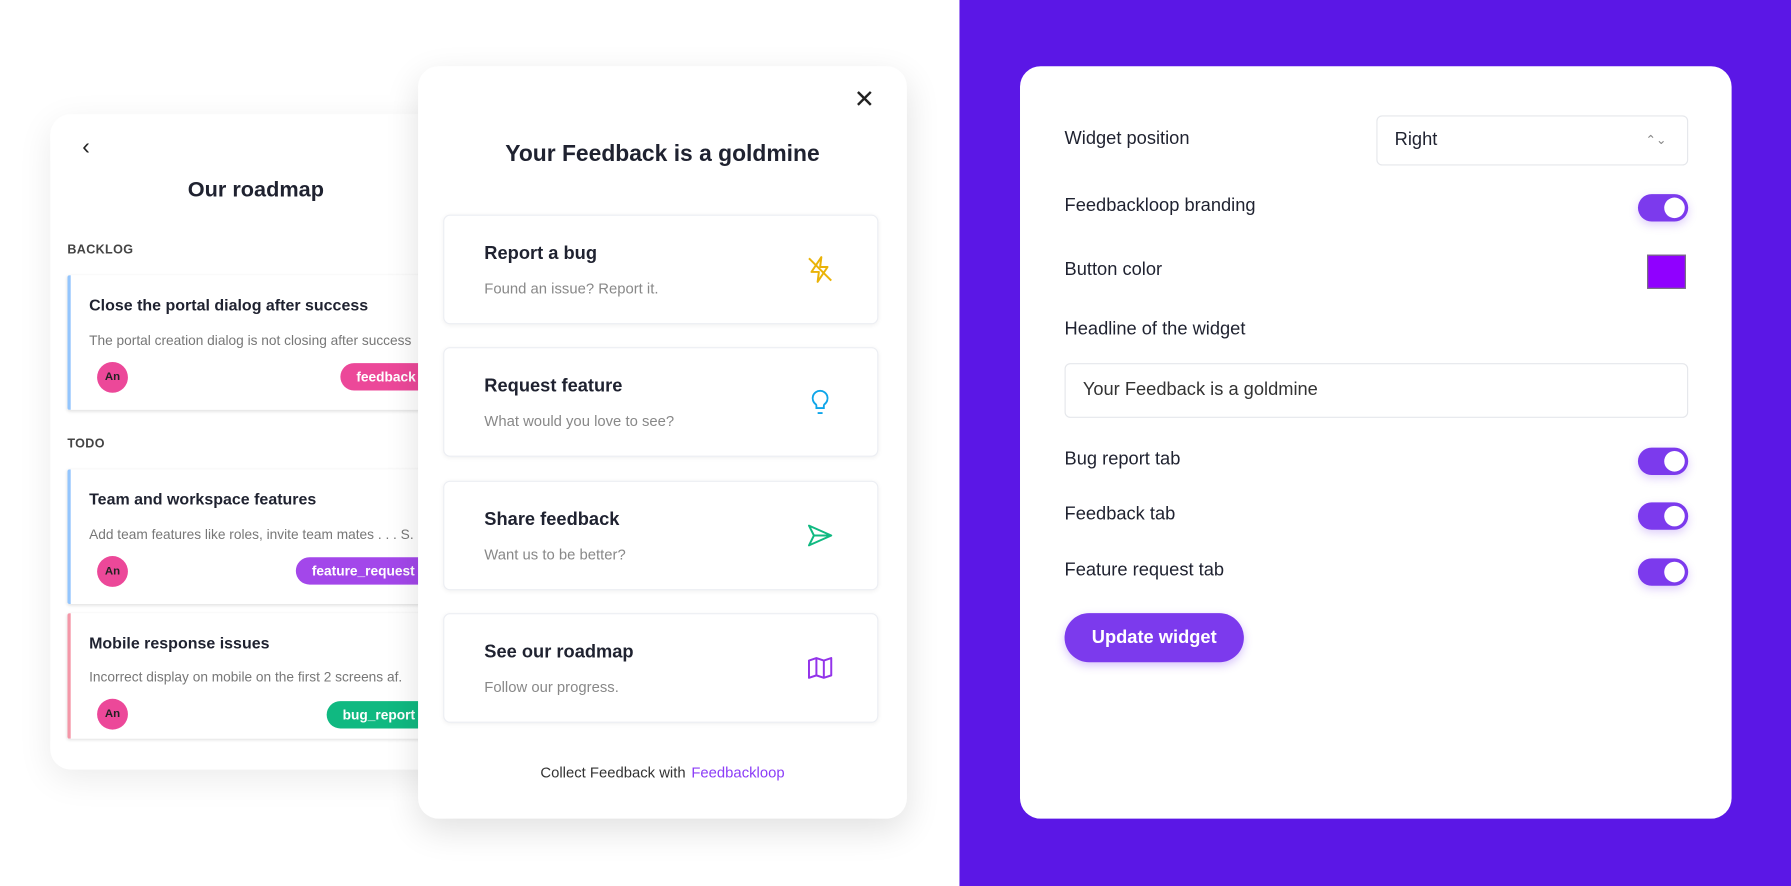 This screenshot has width=1791, height=886. Describe the element at coordinates (661, 535) in the screenshot. I see `option-share-feedback: Share feedback Want us to be better?` at that location.